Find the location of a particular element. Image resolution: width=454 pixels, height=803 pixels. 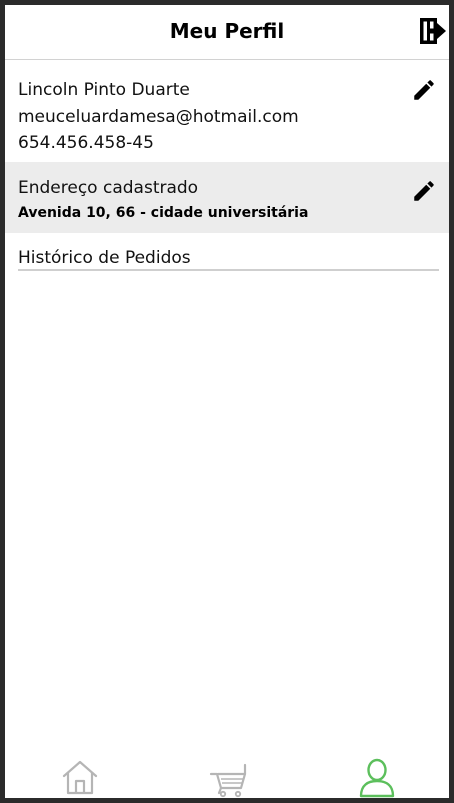

order-history-label: Histórico de Pedidos is located at coordinates (104, 258).